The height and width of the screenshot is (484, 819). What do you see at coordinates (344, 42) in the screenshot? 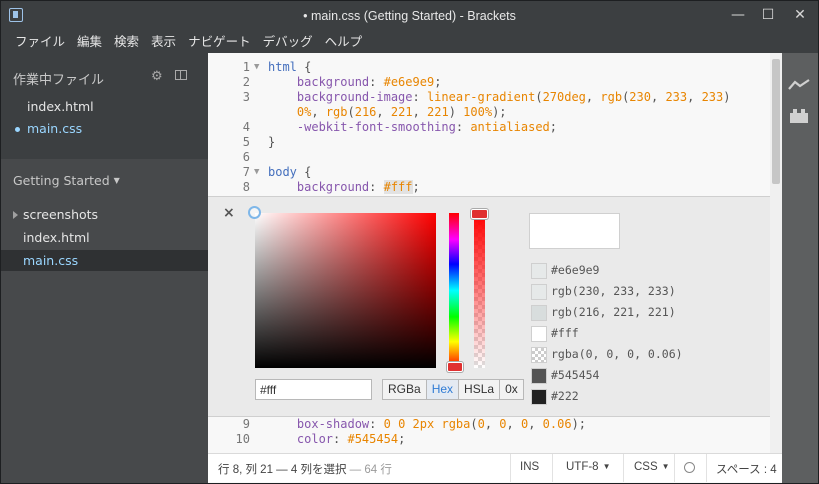
I see `menu-help: ヘルプ` at bounding box center [344, 42].